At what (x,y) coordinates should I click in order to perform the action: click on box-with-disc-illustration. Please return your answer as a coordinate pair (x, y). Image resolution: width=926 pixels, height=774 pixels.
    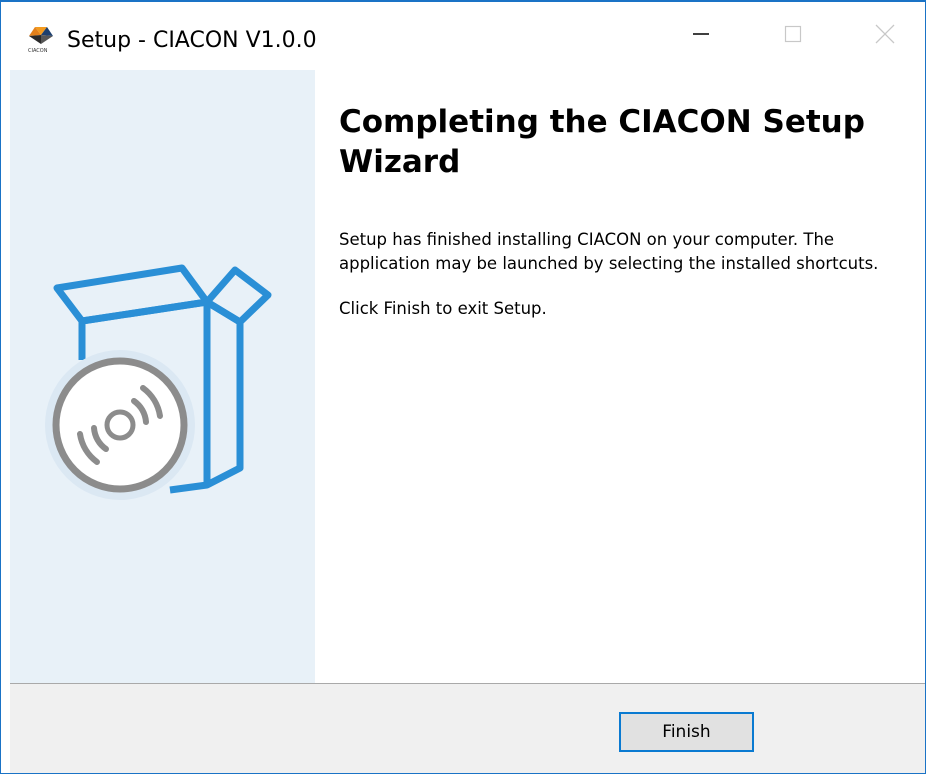
    Looking at the image, I should click on (158, 382).